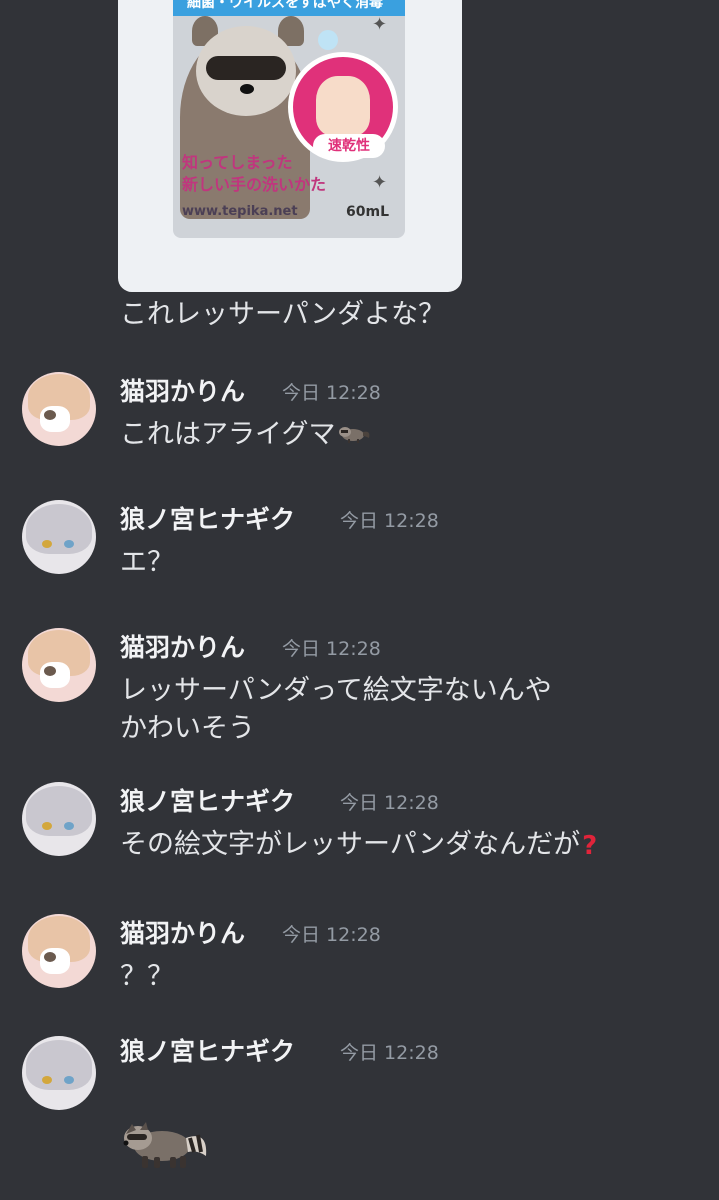 Image resolution: width=719 pixels, height=1200 pixels. What do you see at coordinates (367, 212) in the screenshot?
I see `product-volume: 60mL` at bounding box center [367, 212].